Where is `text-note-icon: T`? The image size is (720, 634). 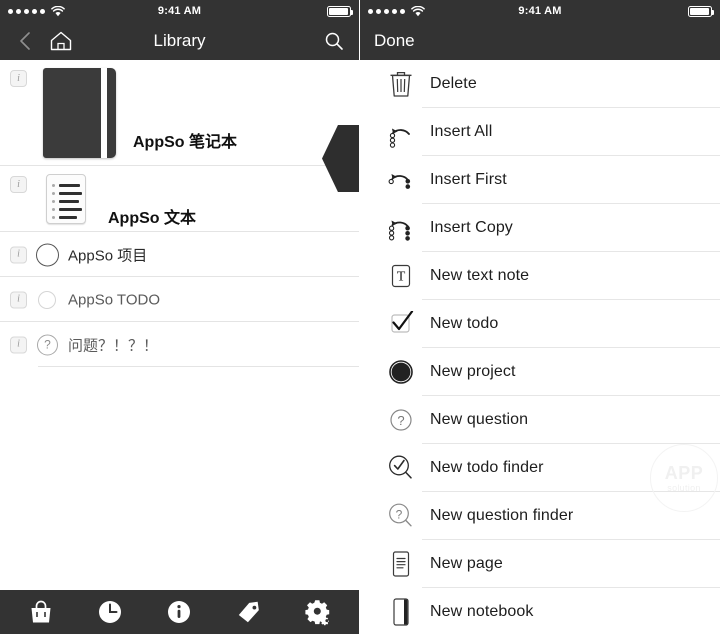
text-note-icon: T is located at coordinates (401, 276).